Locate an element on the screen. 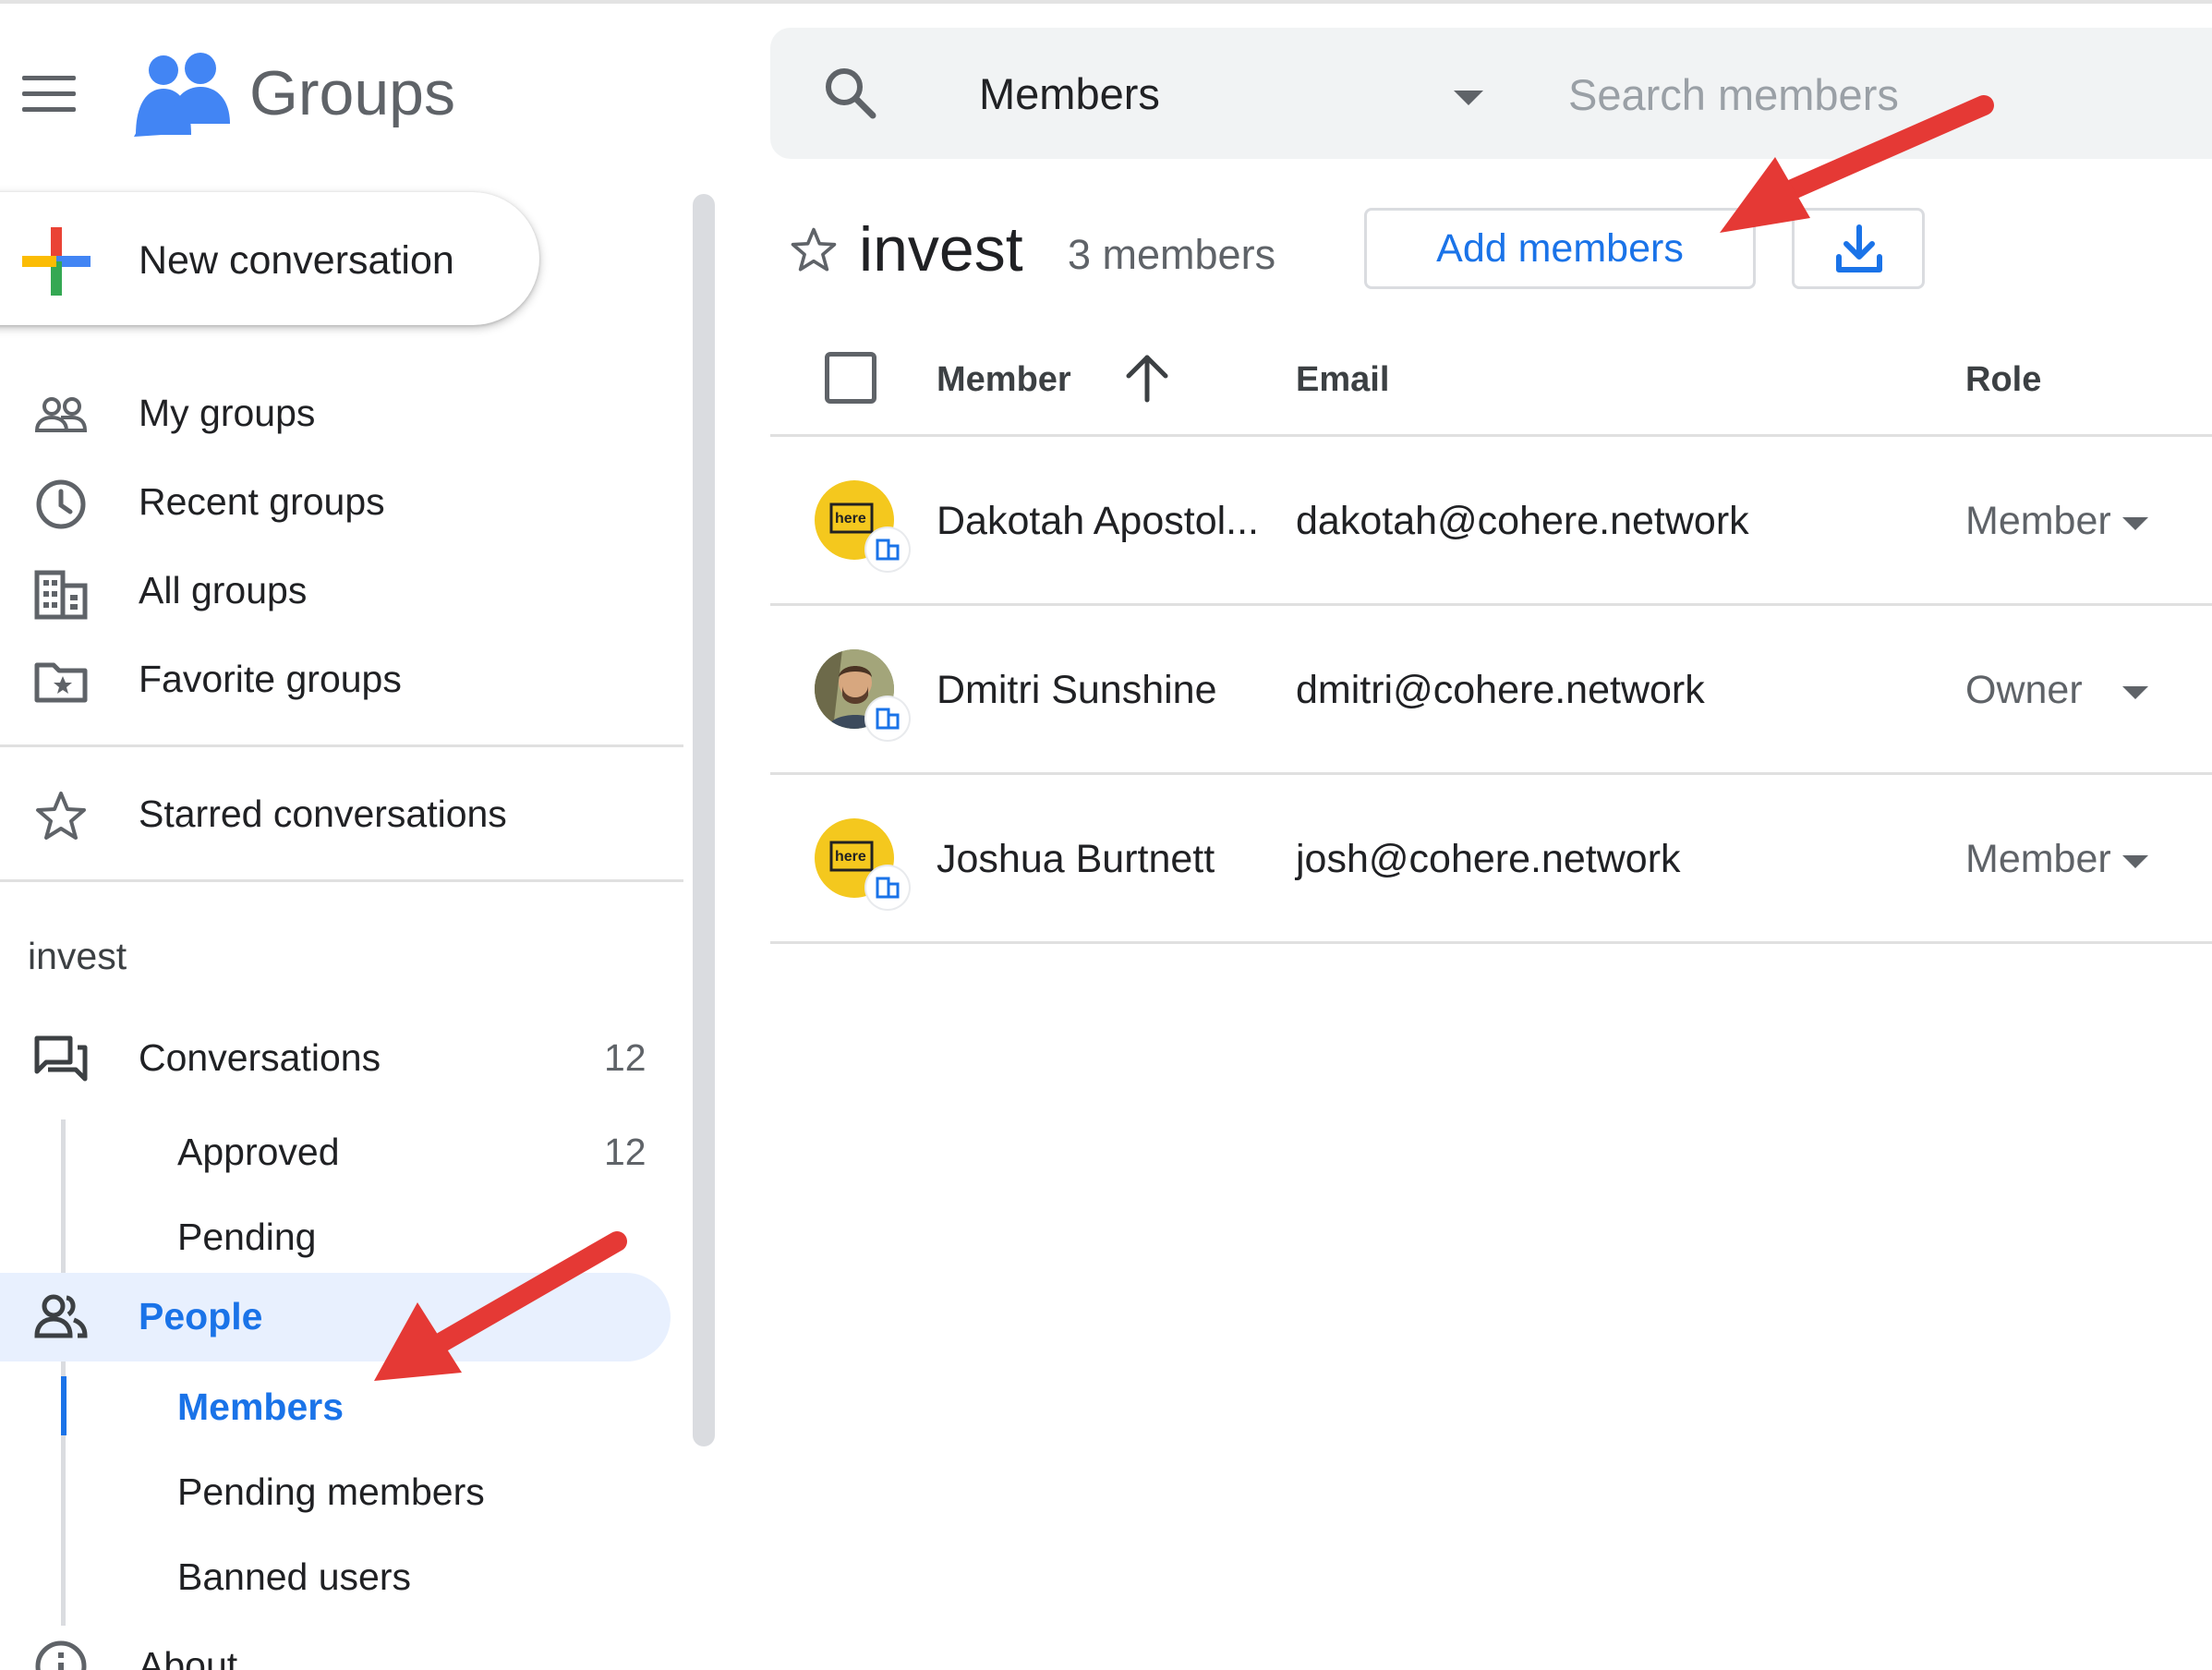  search-icon is located at coordinates (849, 92).